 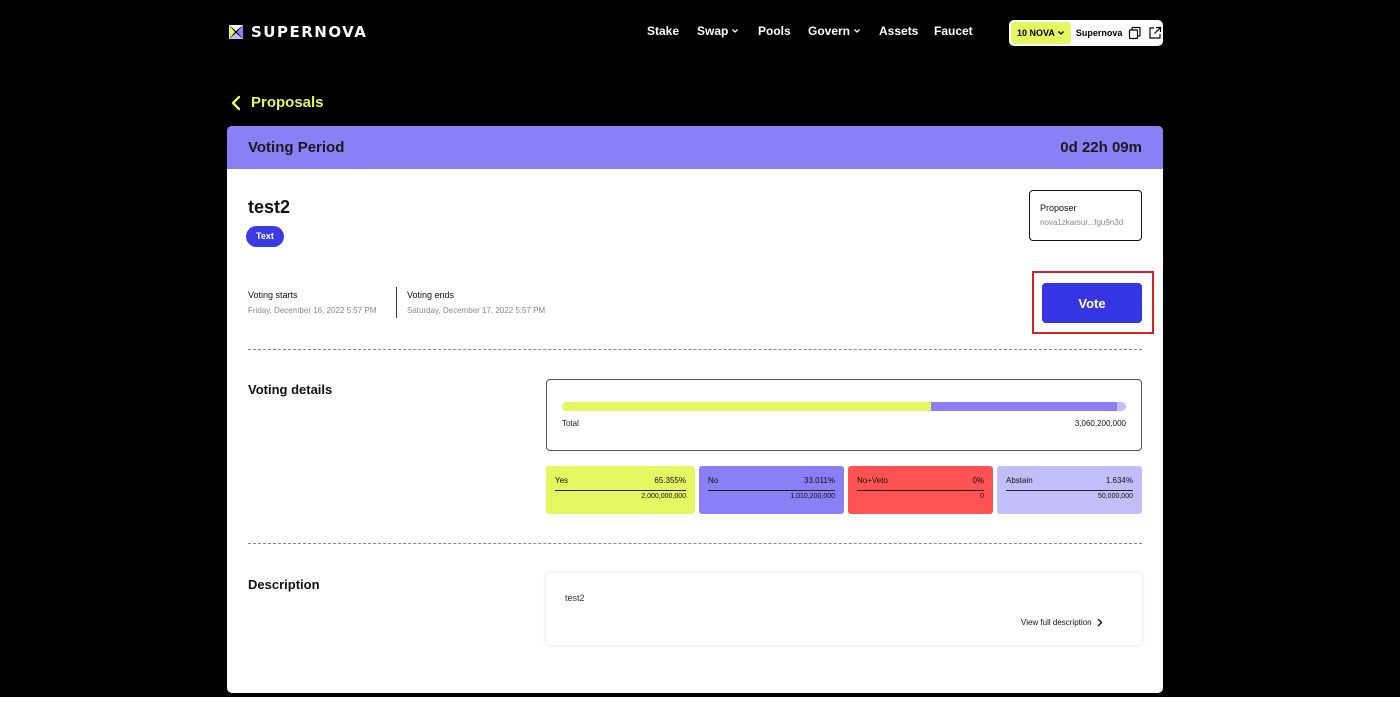 I want to click on voting-period-bar: Voting Period 0d 22h 09m, so click(x=695, y=147).